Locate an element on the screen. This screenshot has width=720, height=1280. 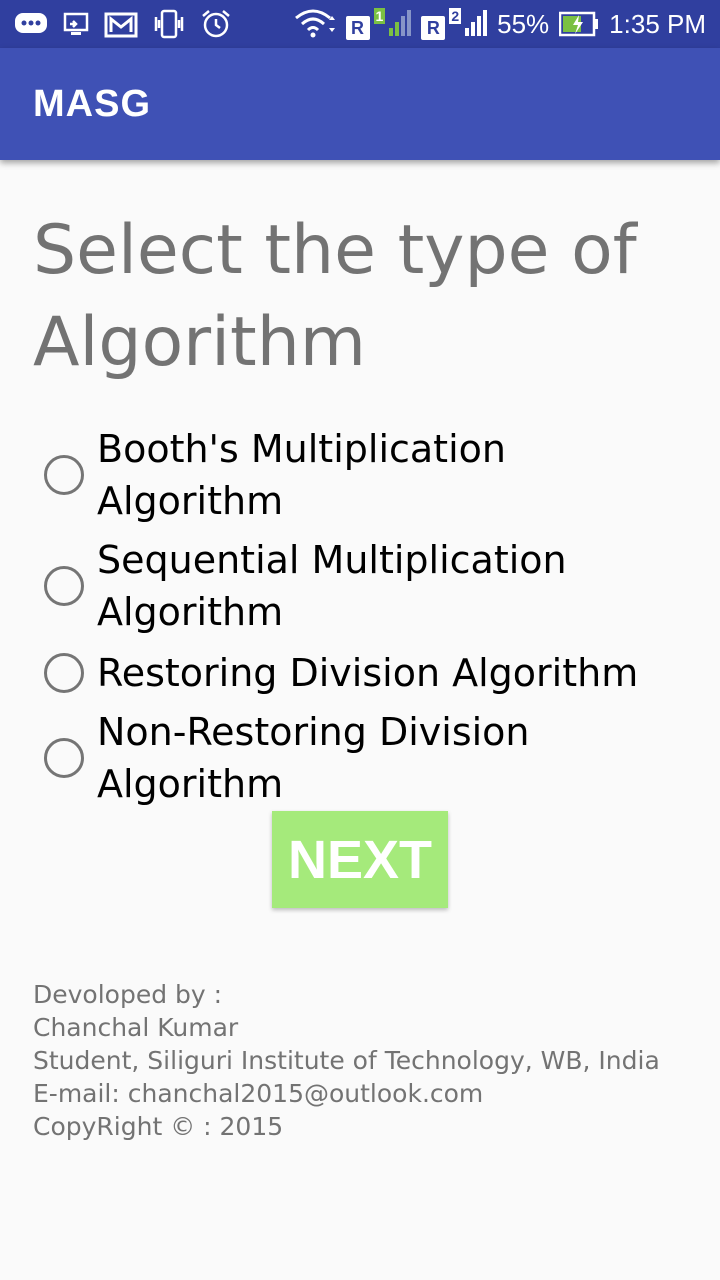
sim1-signal: R 1 is located at coordinates (378, 24).